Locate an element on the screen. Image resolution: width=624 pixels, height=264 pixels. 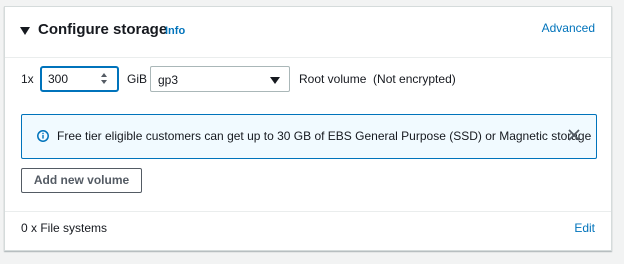
volume-multiplier: 1x is located at coordinates (27, 79).